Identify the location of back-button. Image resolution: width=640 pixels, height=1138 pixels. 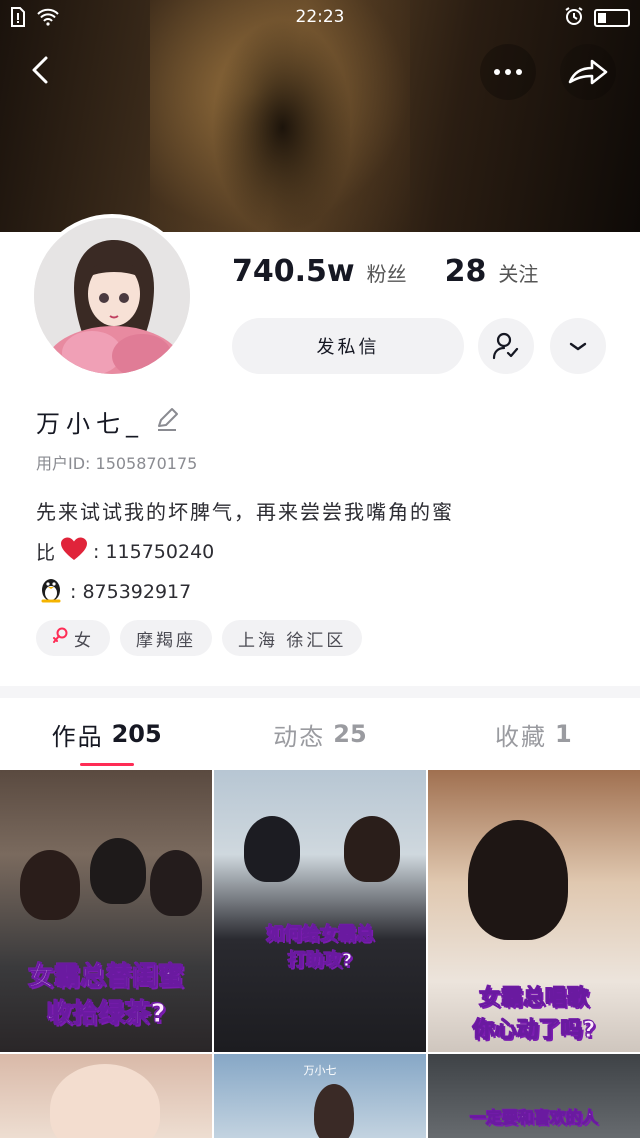
(40, 70).